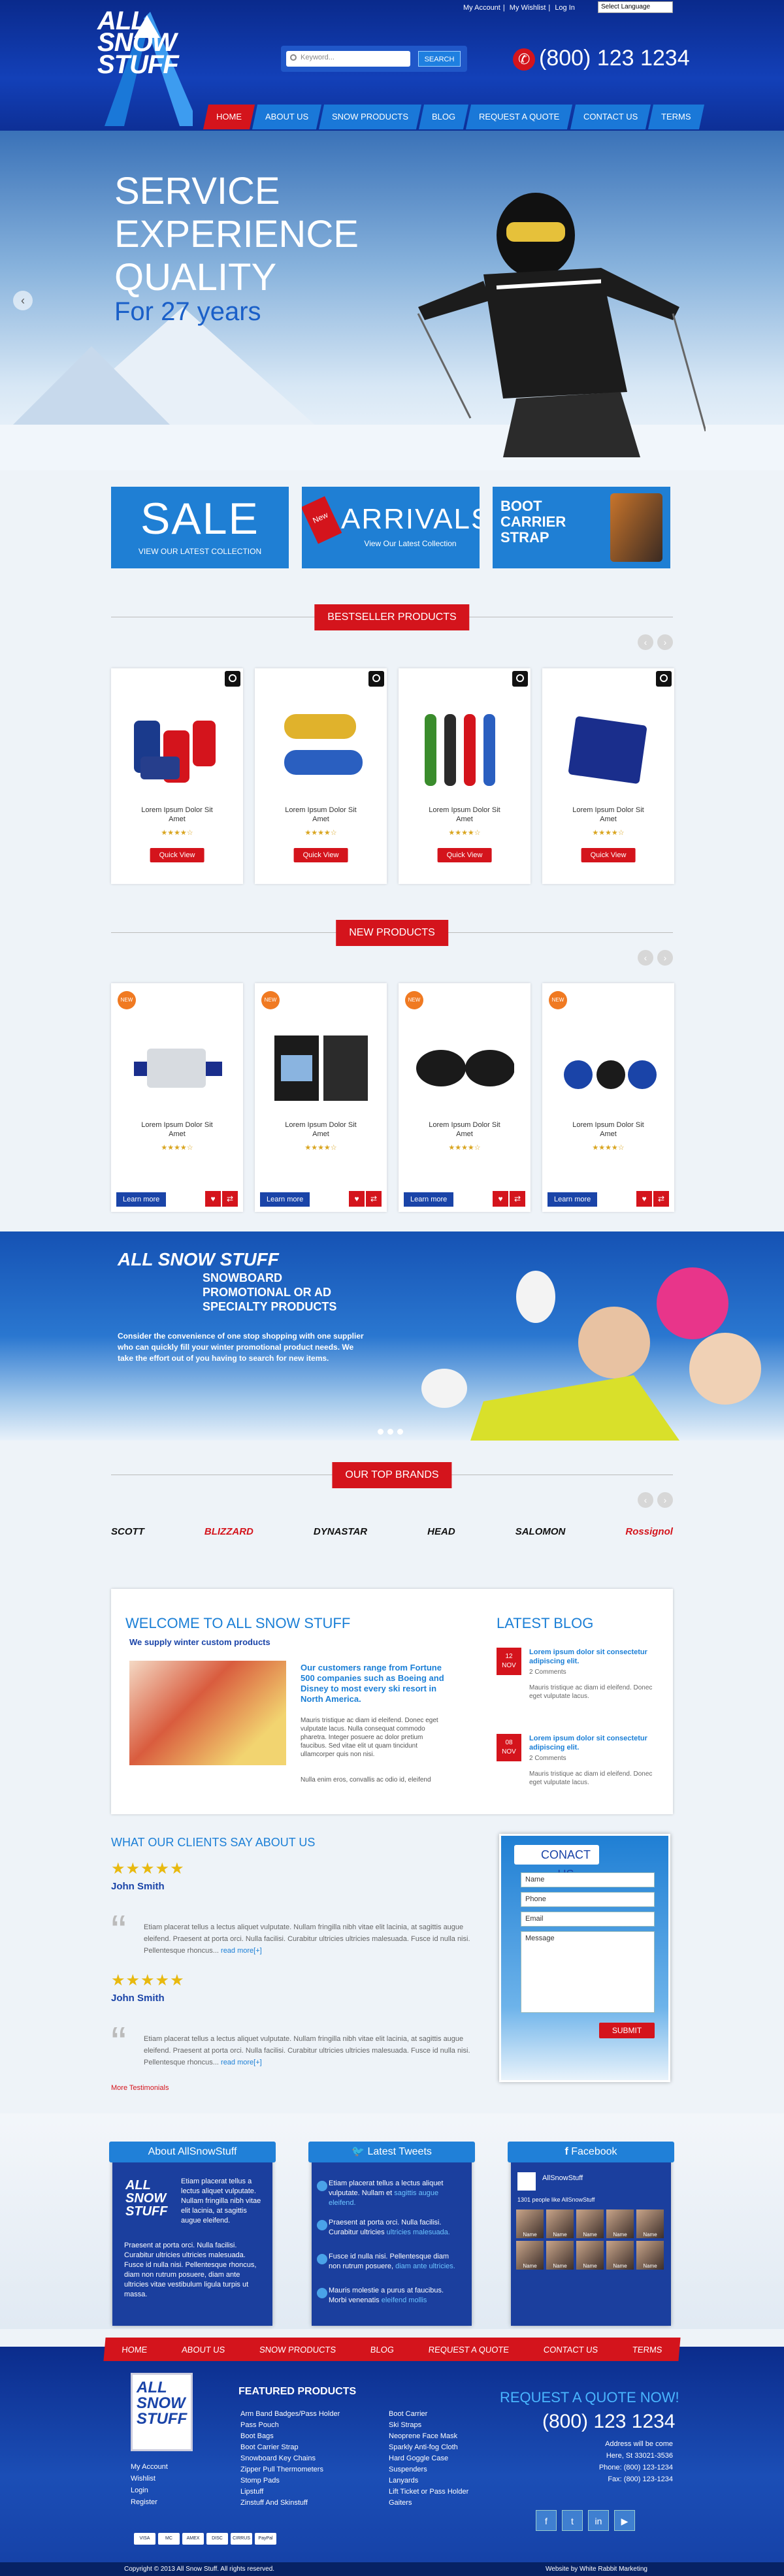 The height and width of the screenshot is (2576, 784). Describe the element at coordinates (589, 2397) in the screenshot. I see `request-quote-title: REQUEST A QUOTE NOW!` at that location.